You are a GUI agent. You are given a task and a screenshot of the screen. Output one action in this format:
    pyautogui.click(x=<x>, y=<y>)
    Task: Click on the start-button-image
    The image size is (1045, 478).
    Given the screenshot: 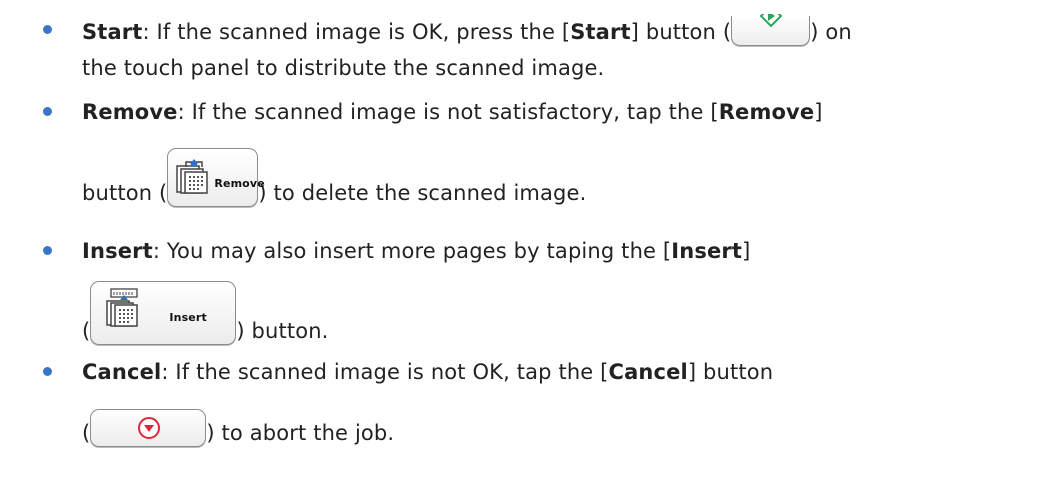 What is the action you would take?
    pyautogui.click(x=771, y=30)
    